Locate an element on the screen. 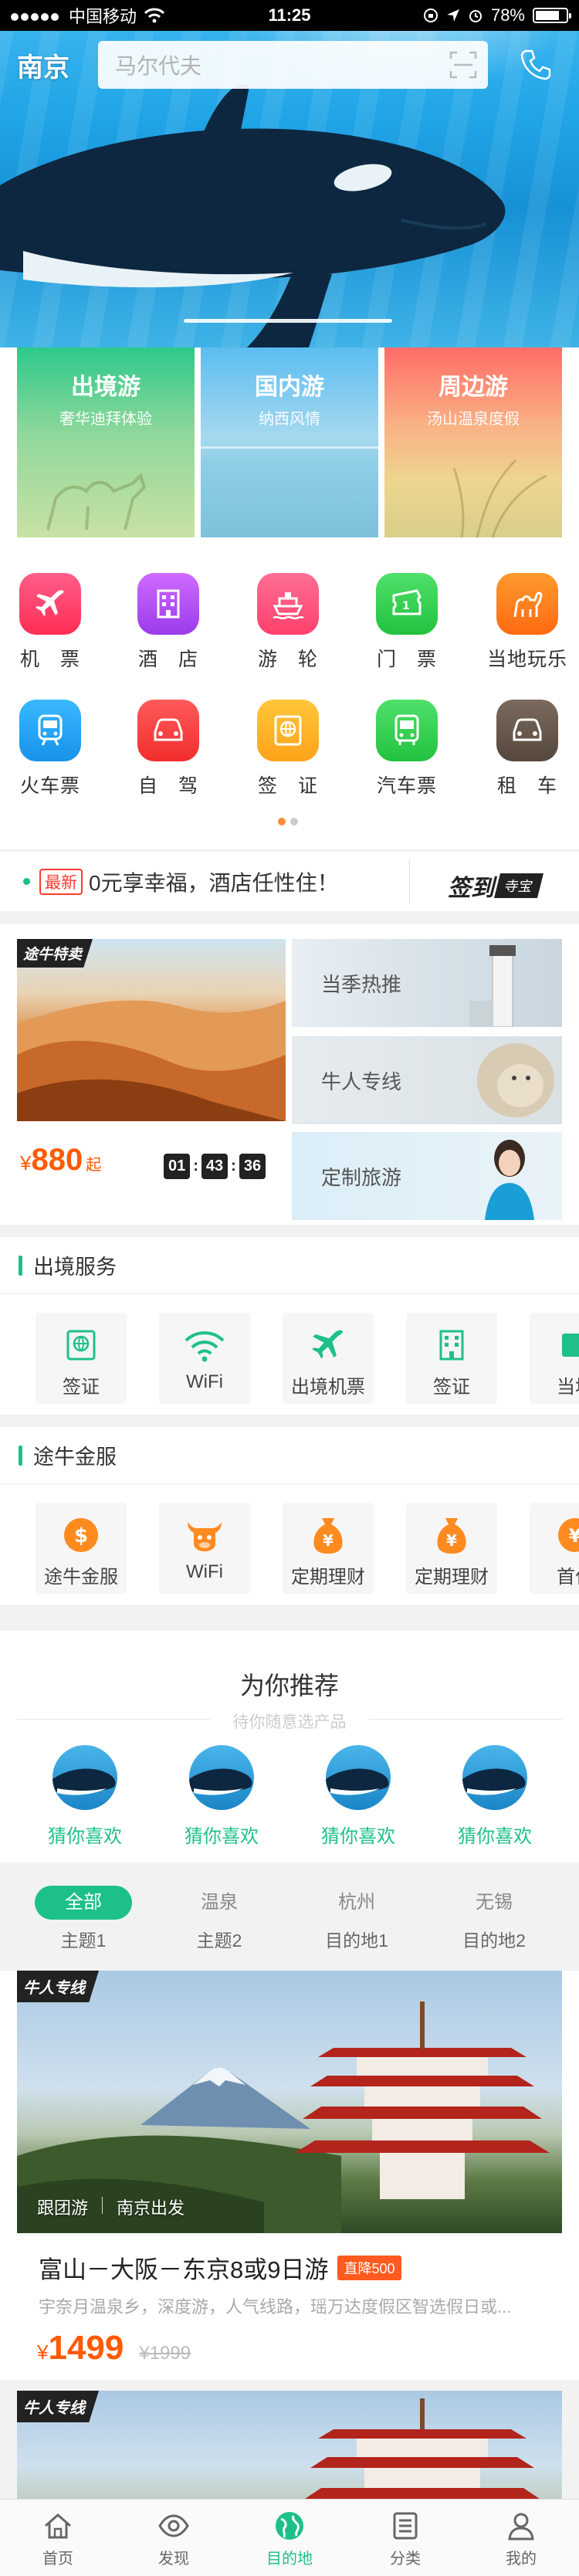 The width and height of the screenshot is (579, 2576). camel-icon is located at coordinates (527, 604).